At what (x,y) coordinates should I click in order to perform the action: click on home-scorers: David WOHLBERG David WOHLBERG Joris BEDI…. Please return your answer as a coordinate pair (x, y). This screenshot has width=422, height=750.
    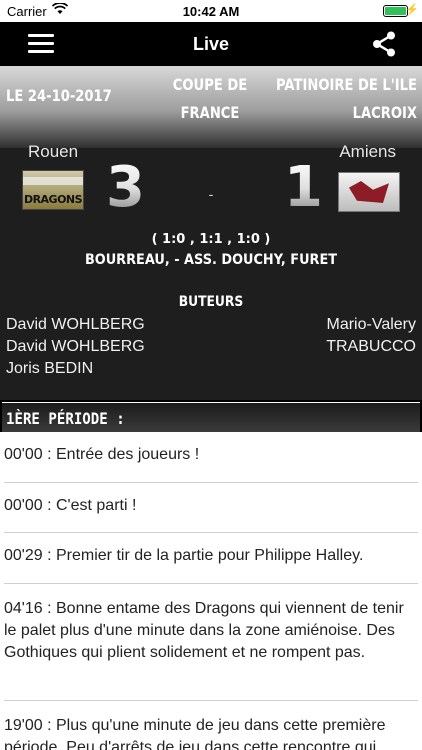
    Looking at the image, I should click on (75, 347).